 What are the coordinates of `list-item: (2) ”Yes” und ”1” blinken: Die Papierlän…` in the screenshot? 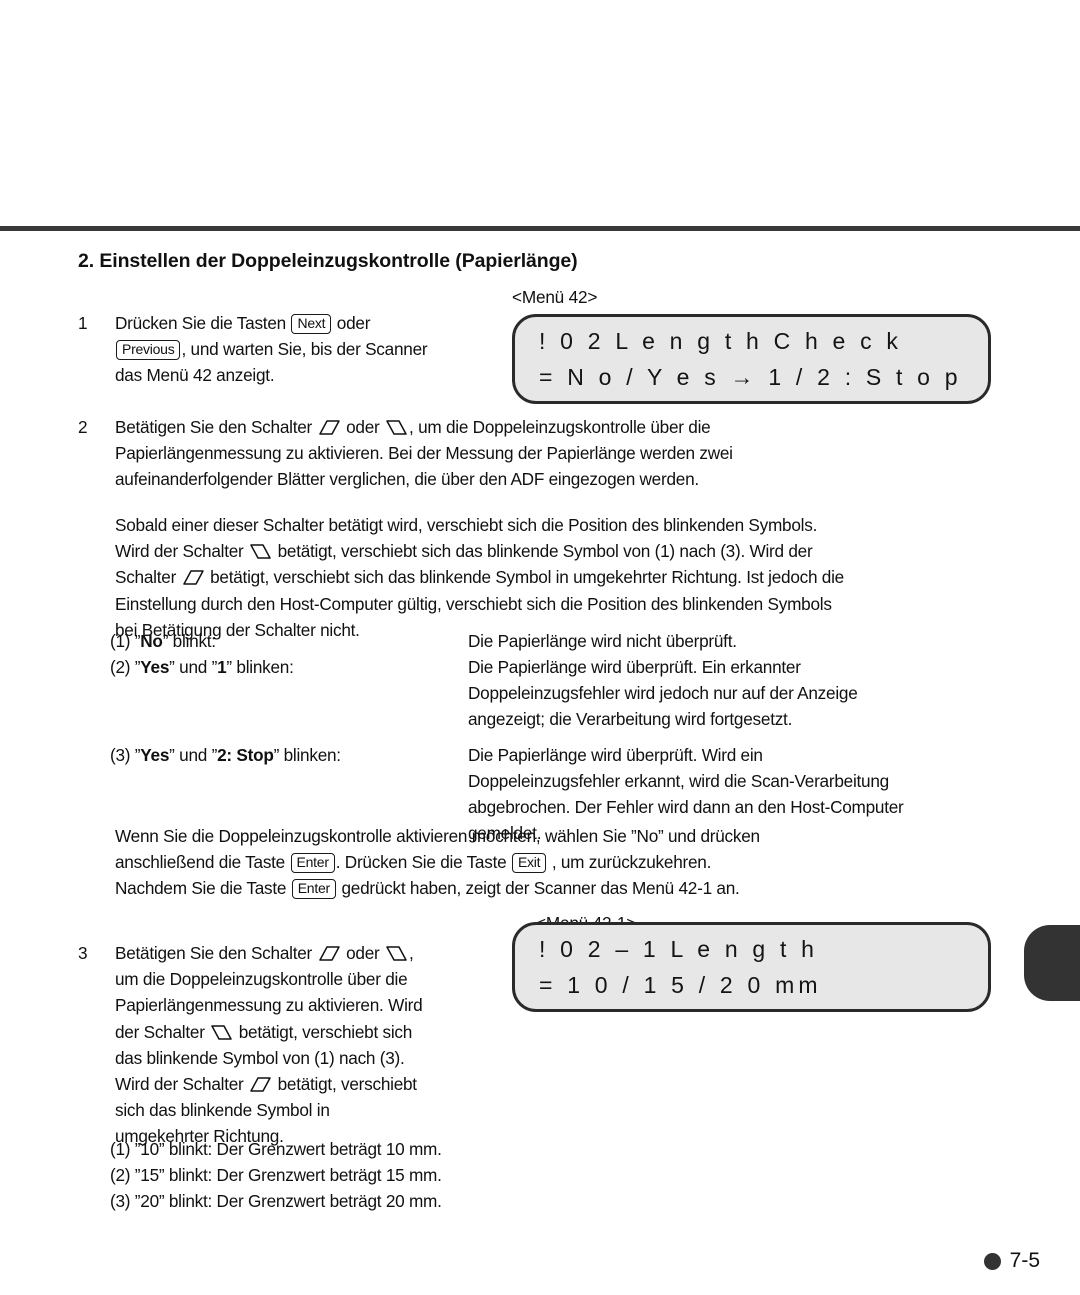 It's located at (565, 667).